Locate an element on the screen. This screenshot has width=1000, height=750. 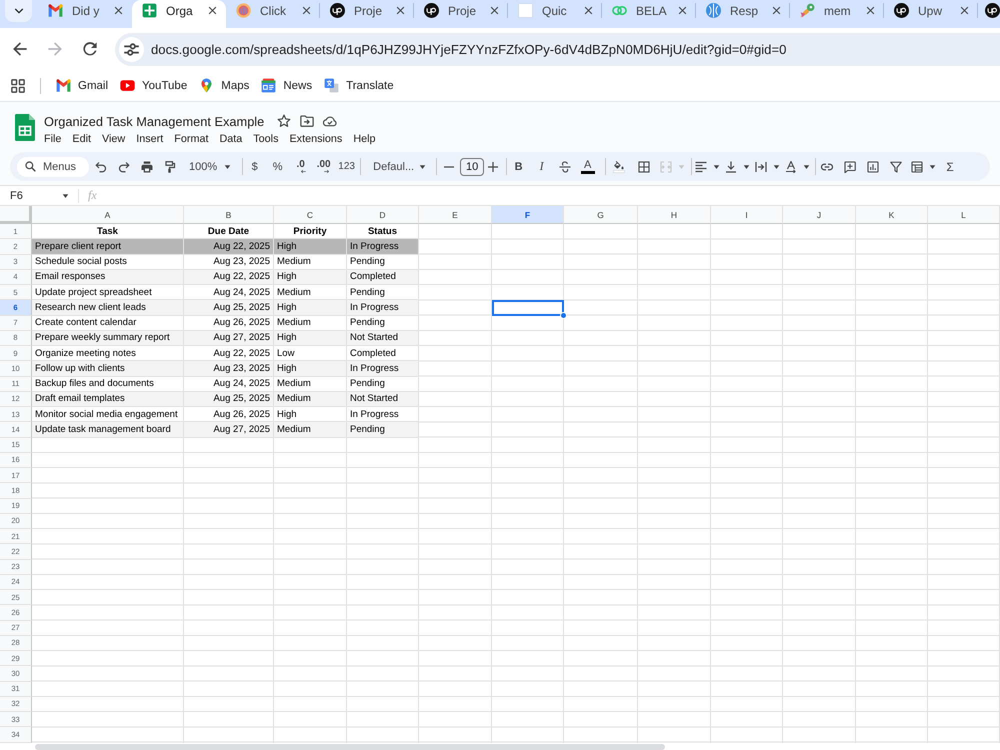
column-header: I is located at coordinates (747, 215).